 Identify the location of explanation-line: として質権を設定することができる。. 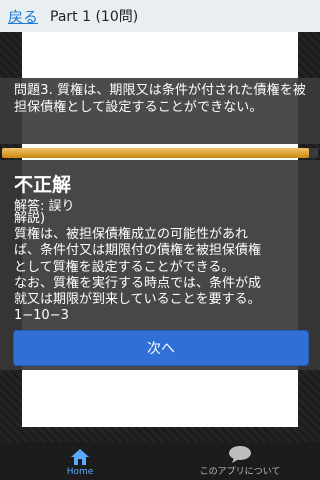
(124, 267).